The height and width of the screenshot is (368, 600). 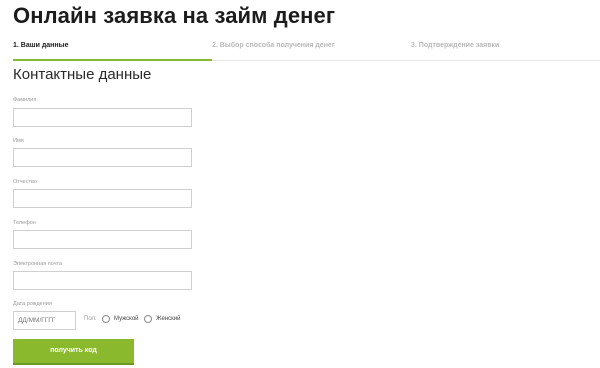 What do you see at coordinates (44, 320) in the screenshot?
I see `birth-date-input` at bounding box center [44, 320].